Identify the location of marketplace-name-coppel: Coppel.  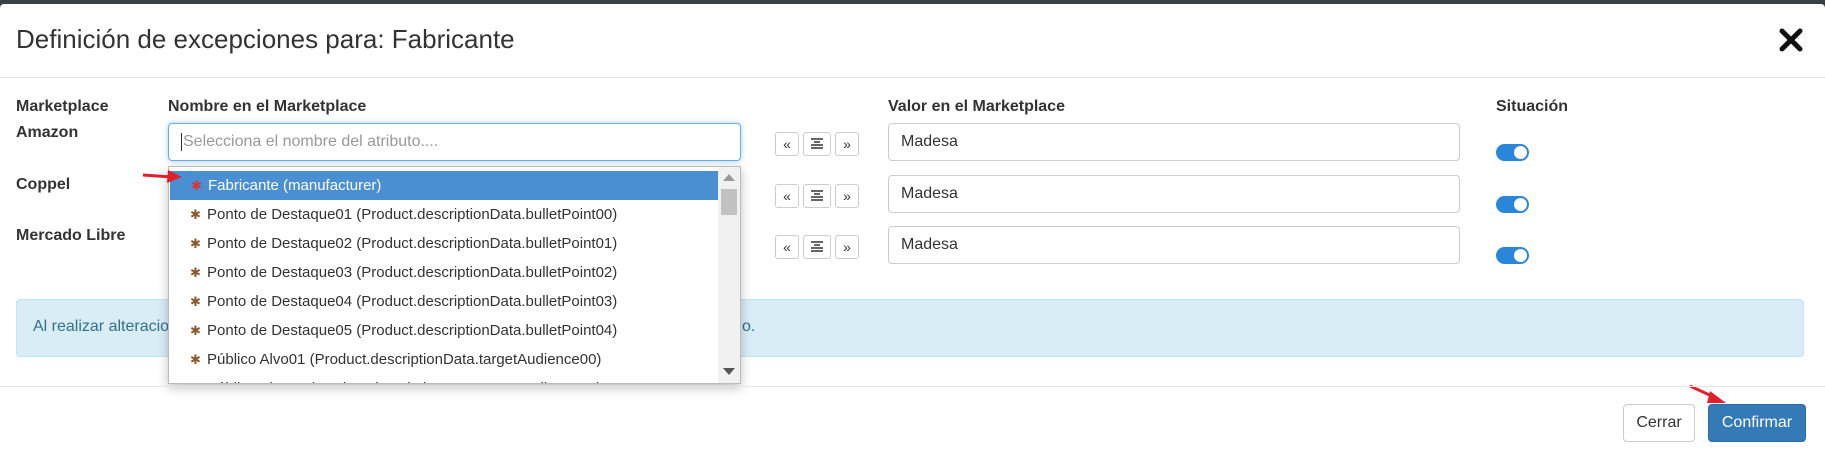
(43, 184).